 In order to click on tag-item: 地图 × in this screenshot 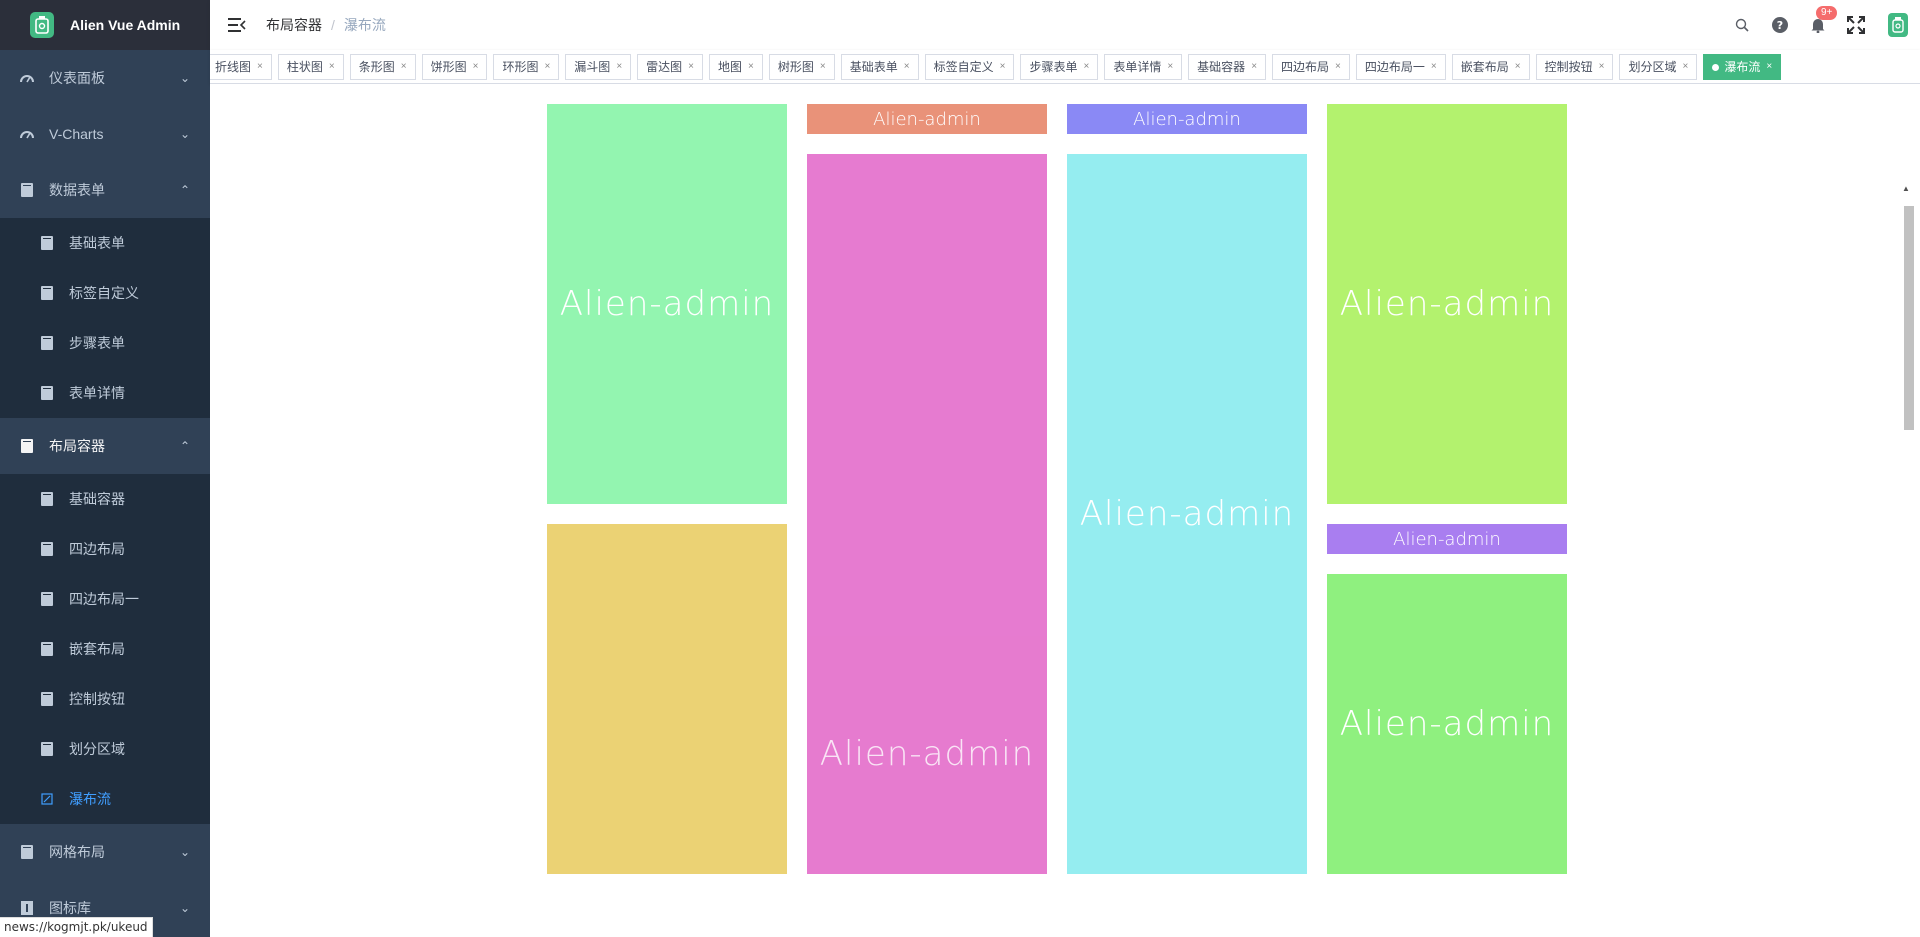, I will do `click(736, 67)`.